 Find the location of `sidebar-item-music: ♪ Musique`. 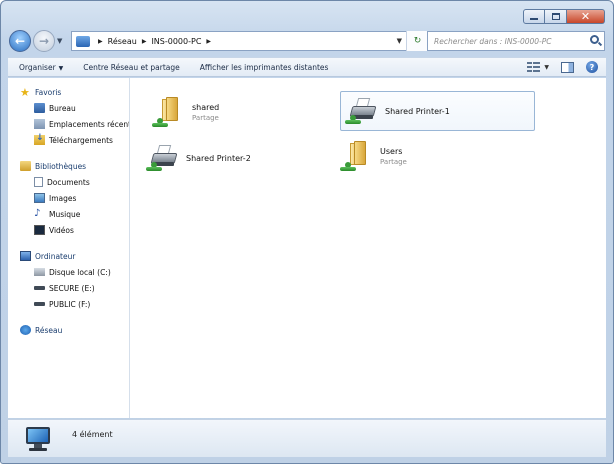

sidebar-item-music: ♪ Musique is located at coordinates (68, 214).